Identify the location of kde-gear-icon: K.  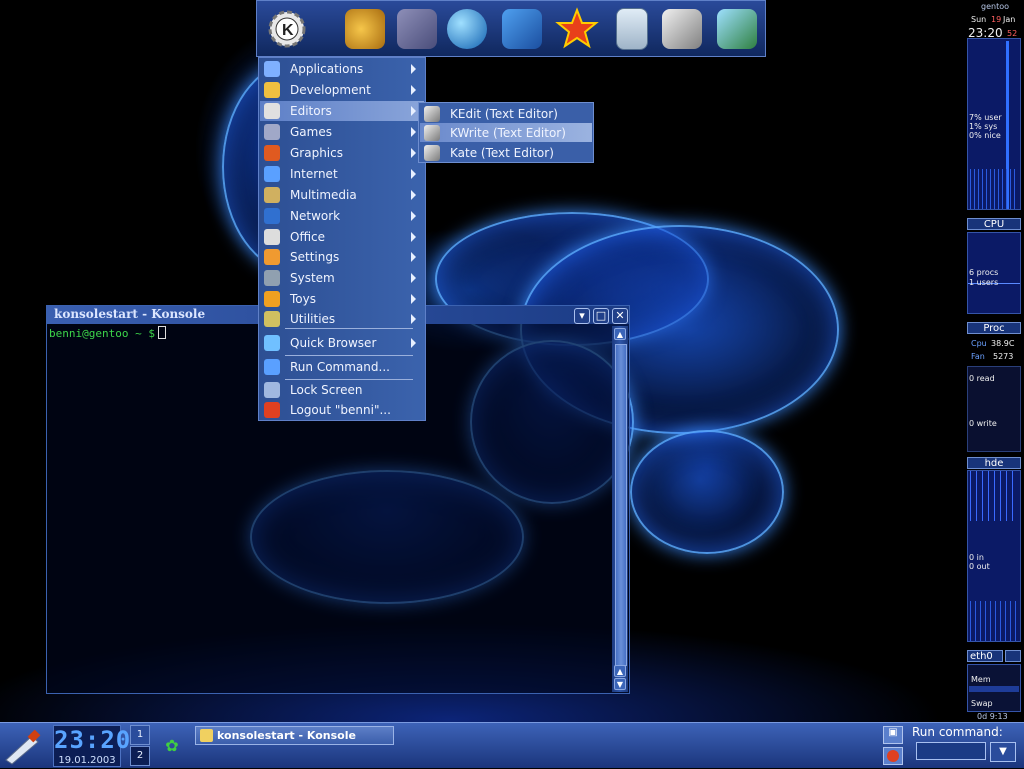
(287, 29).